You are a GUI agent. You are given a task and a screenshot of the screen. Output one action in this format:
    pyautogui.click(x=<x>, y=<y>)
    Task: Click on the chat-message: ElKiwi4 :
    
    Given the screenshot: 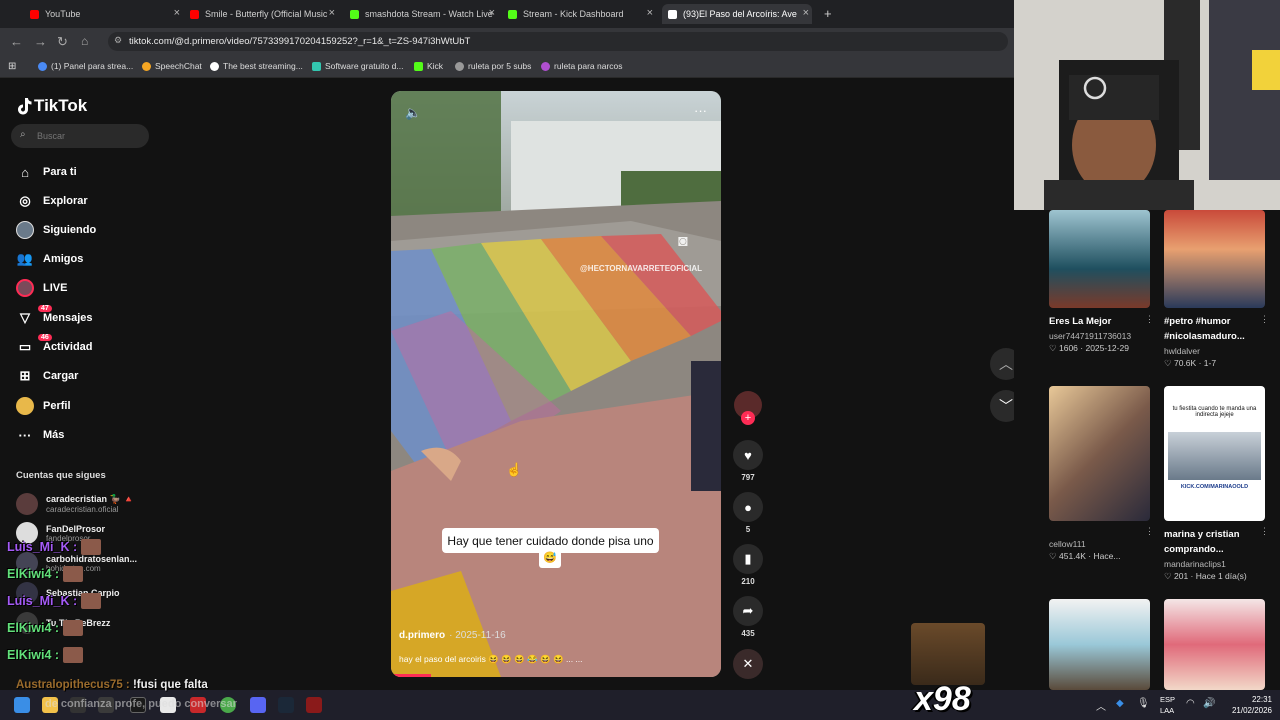 What is the action you would take?
    pyautogui.click(x=45, y=574)
    